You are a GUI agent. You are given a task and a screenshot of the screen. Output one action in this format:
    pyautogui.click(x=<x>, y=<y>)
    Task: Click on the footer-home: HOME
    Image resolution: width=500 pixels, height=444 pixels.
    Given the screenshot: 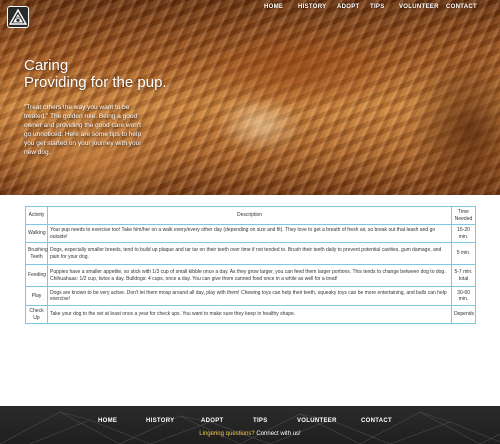 What is the action you would take?
    pyautogui.click(x=107, y=421)
    